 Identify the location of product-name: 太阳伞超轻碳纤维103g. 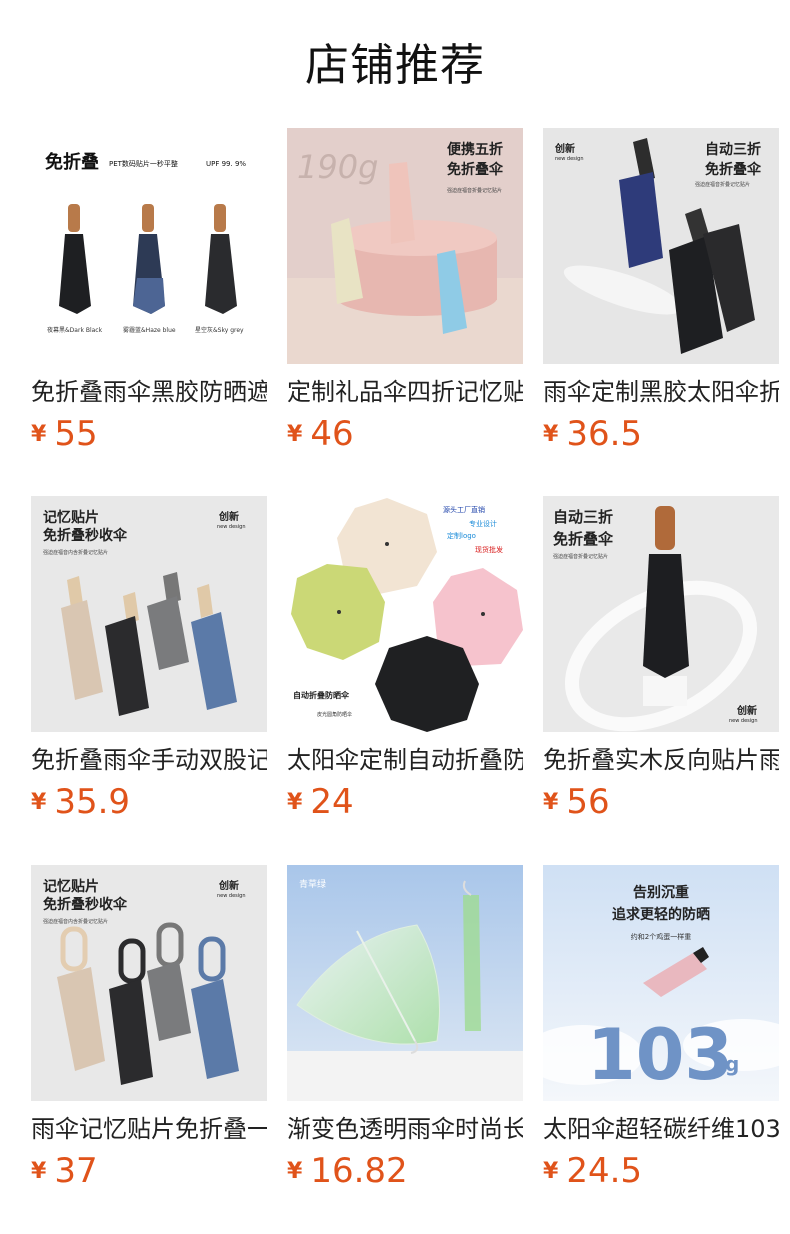
(661, 1129).